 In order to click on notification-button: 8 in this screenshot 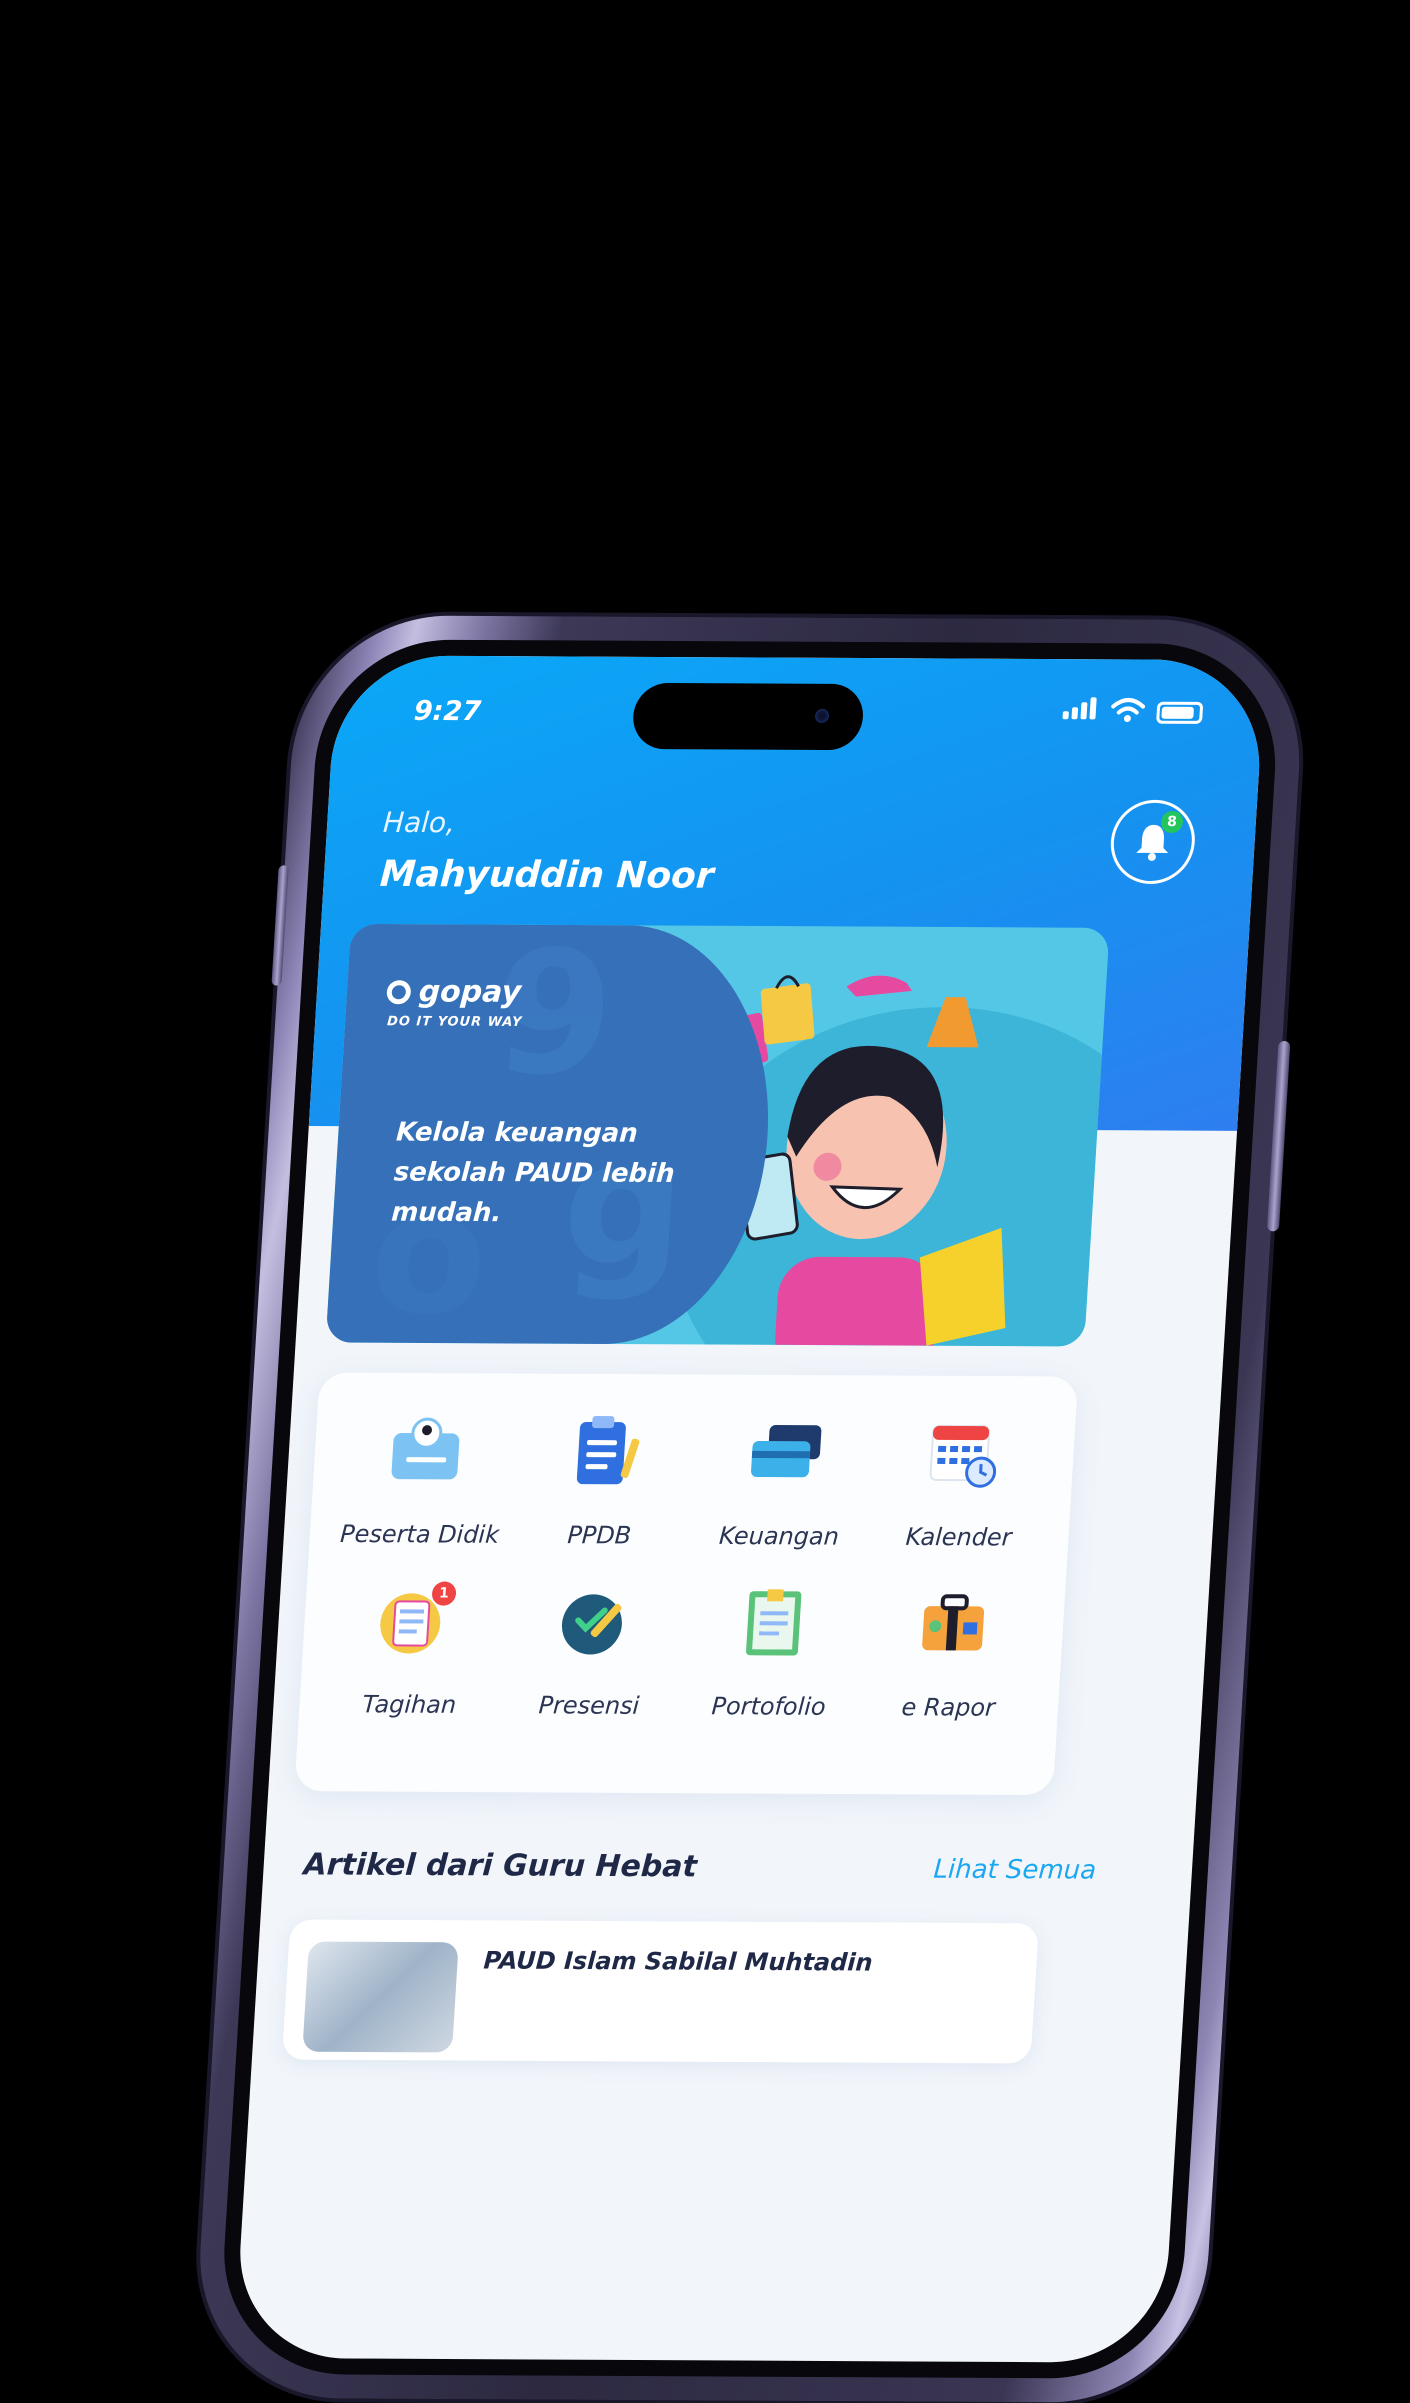, I will do `click(1153, 842)`.